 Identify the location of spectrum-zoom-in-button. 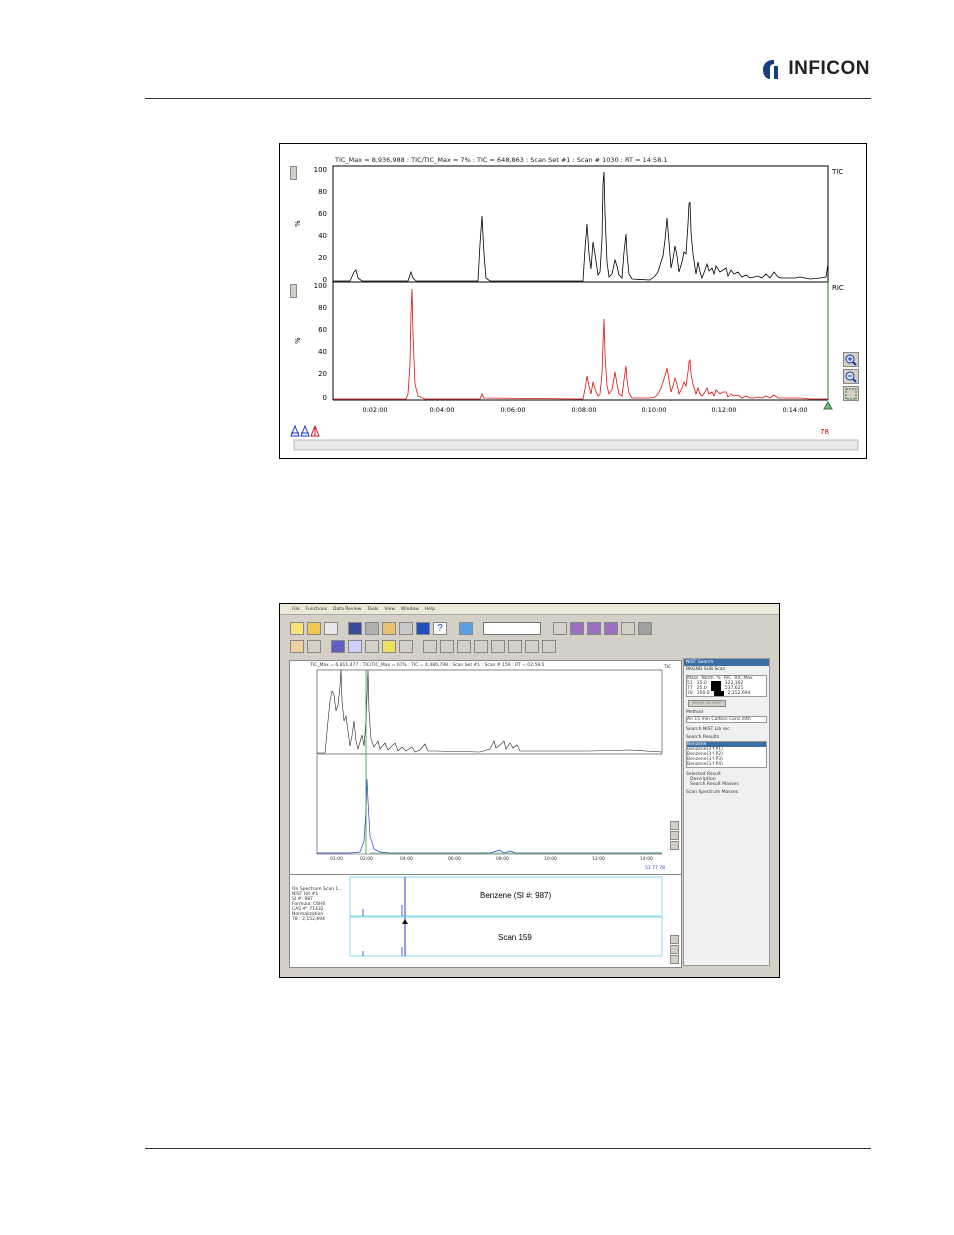
(674, 939).